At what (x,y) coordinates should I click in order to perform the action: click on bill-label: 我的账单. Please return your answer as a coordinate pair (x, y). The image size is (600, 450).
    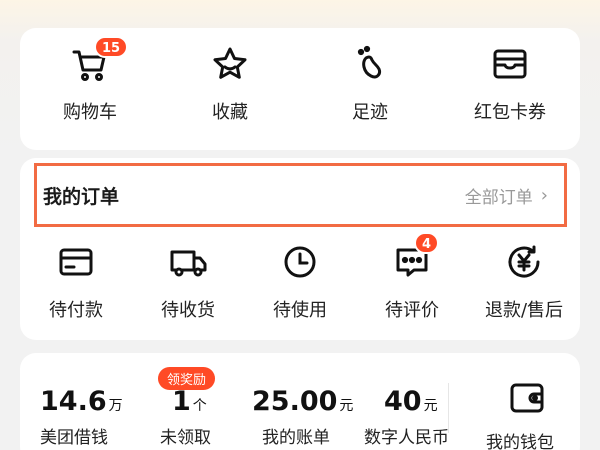
    Looking at the image, I should click on (296, 438).